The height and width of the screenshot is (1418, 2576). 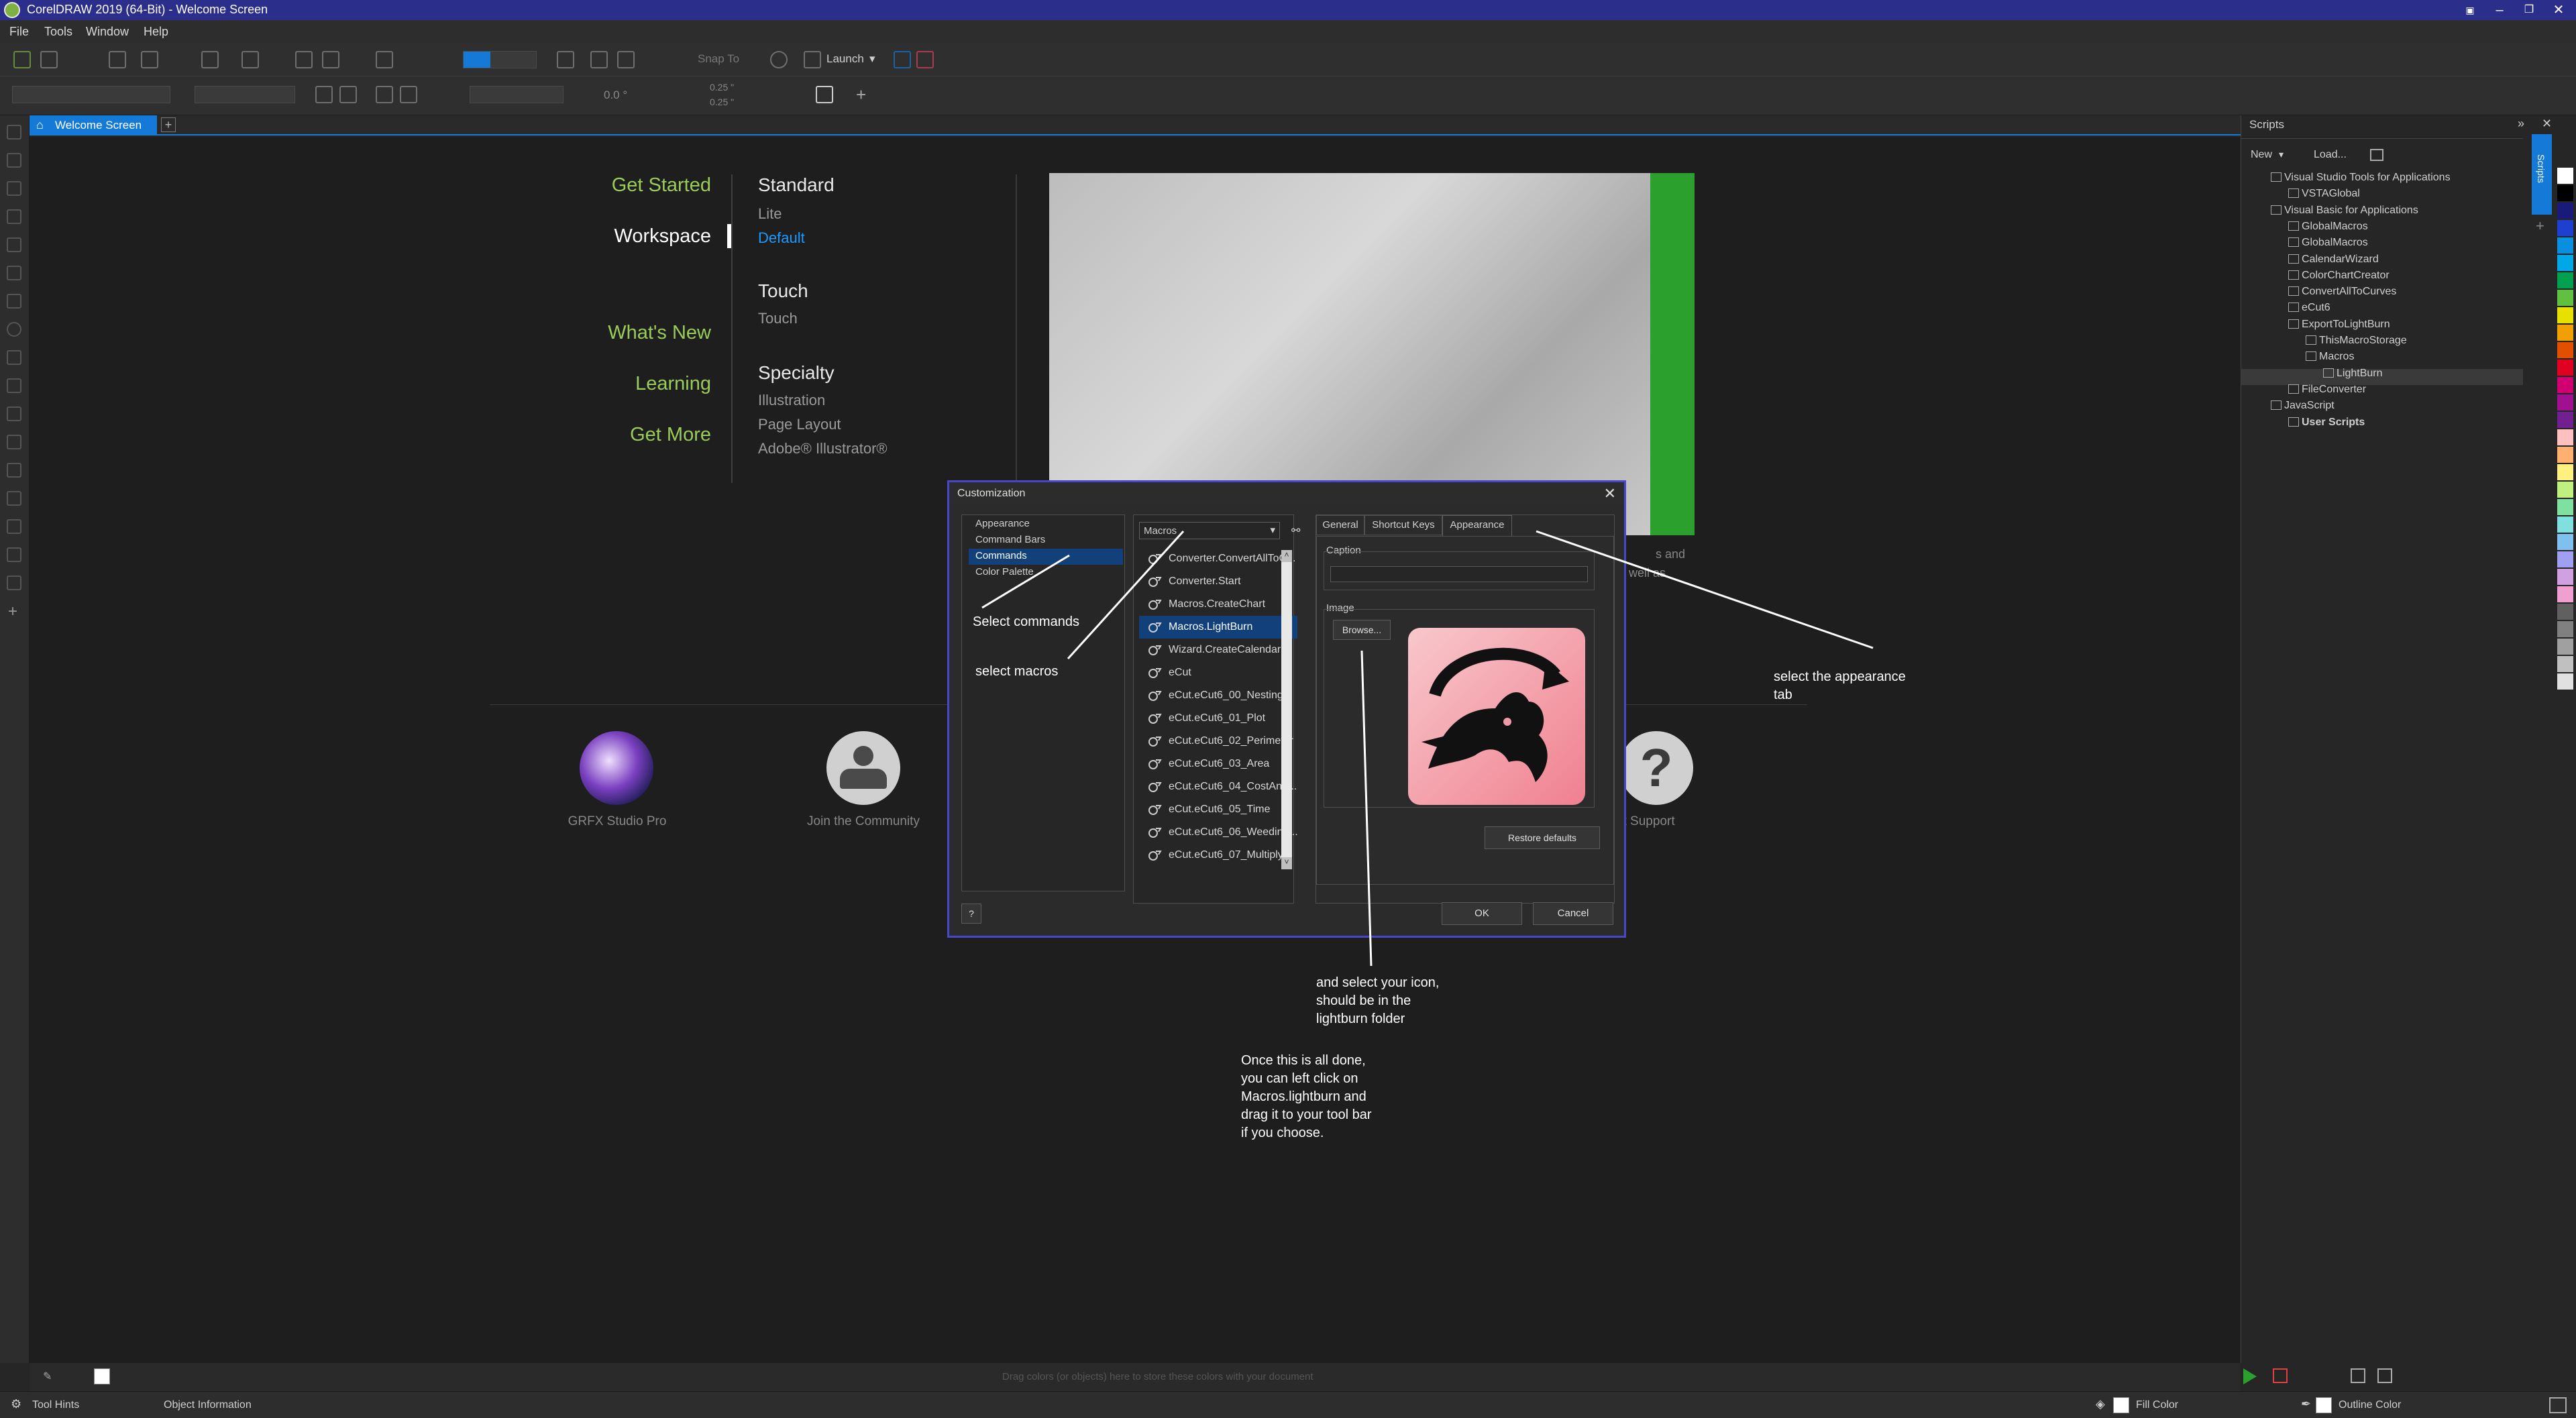 I want to click on annotation-lines, so click(x=1427, y=748).